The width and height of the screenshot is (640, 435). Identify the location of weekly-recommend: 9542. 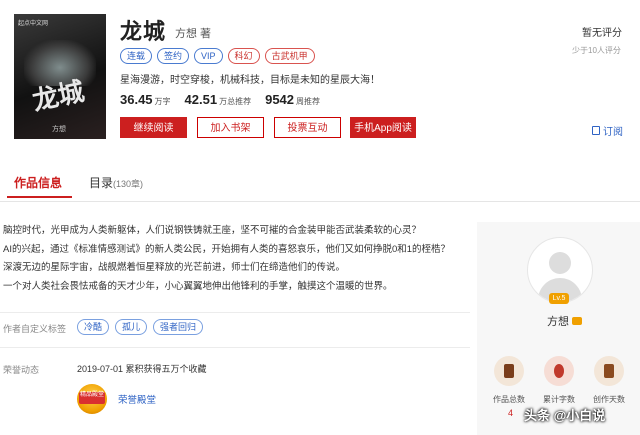
(280, 99).